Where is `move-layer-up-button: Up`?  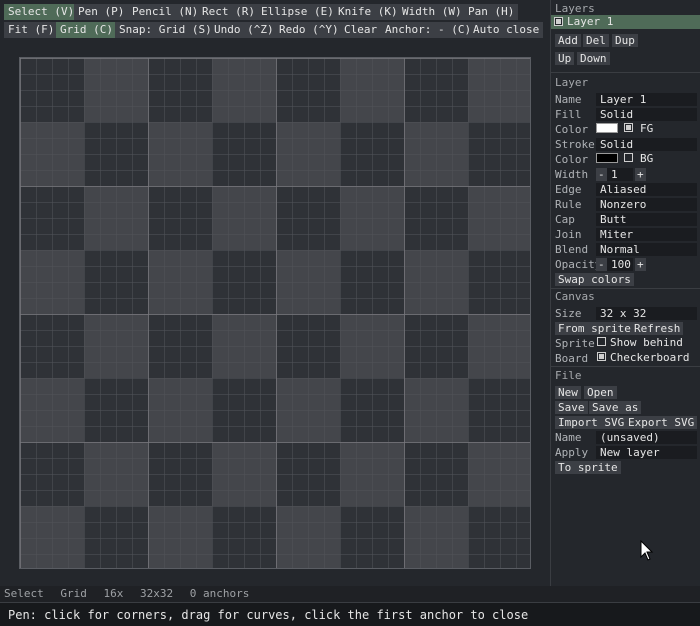 move-layer-up-button: Up is located at coordinates (565, 58).